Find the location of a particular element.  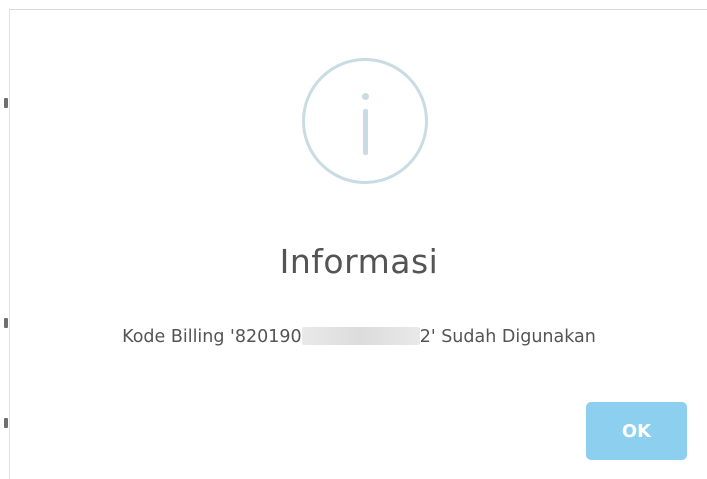

info-icon-dot is located at coordinates (365, 96).